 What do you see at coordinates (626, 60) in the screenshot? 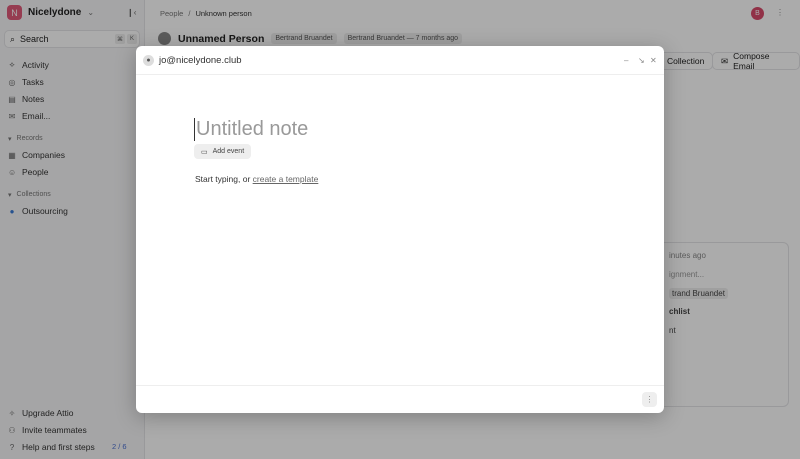
I see `minimize-icon: –` at bounding box center [626, 60].